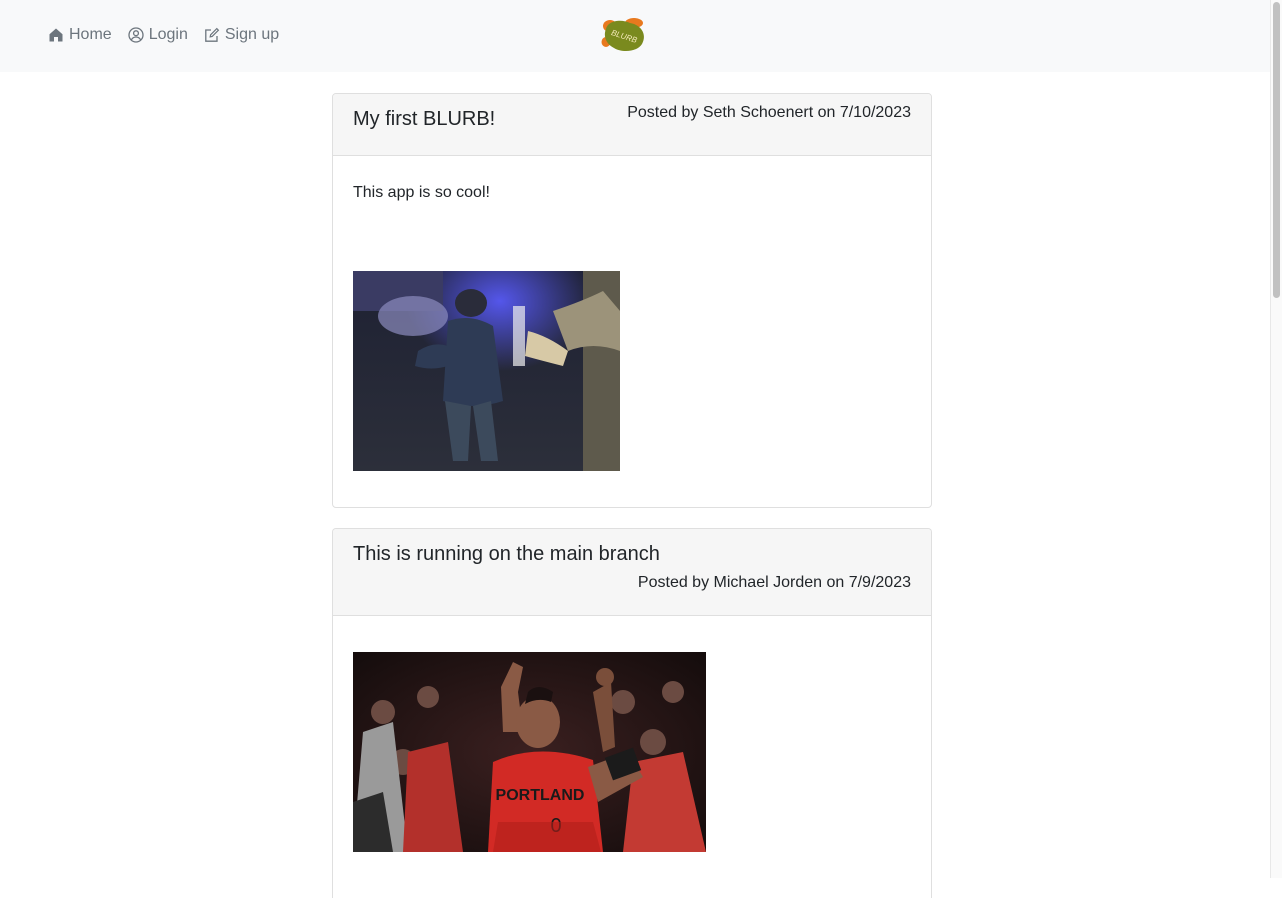  I want to click on nav-signup-link: Sign up, so click(241, 35).